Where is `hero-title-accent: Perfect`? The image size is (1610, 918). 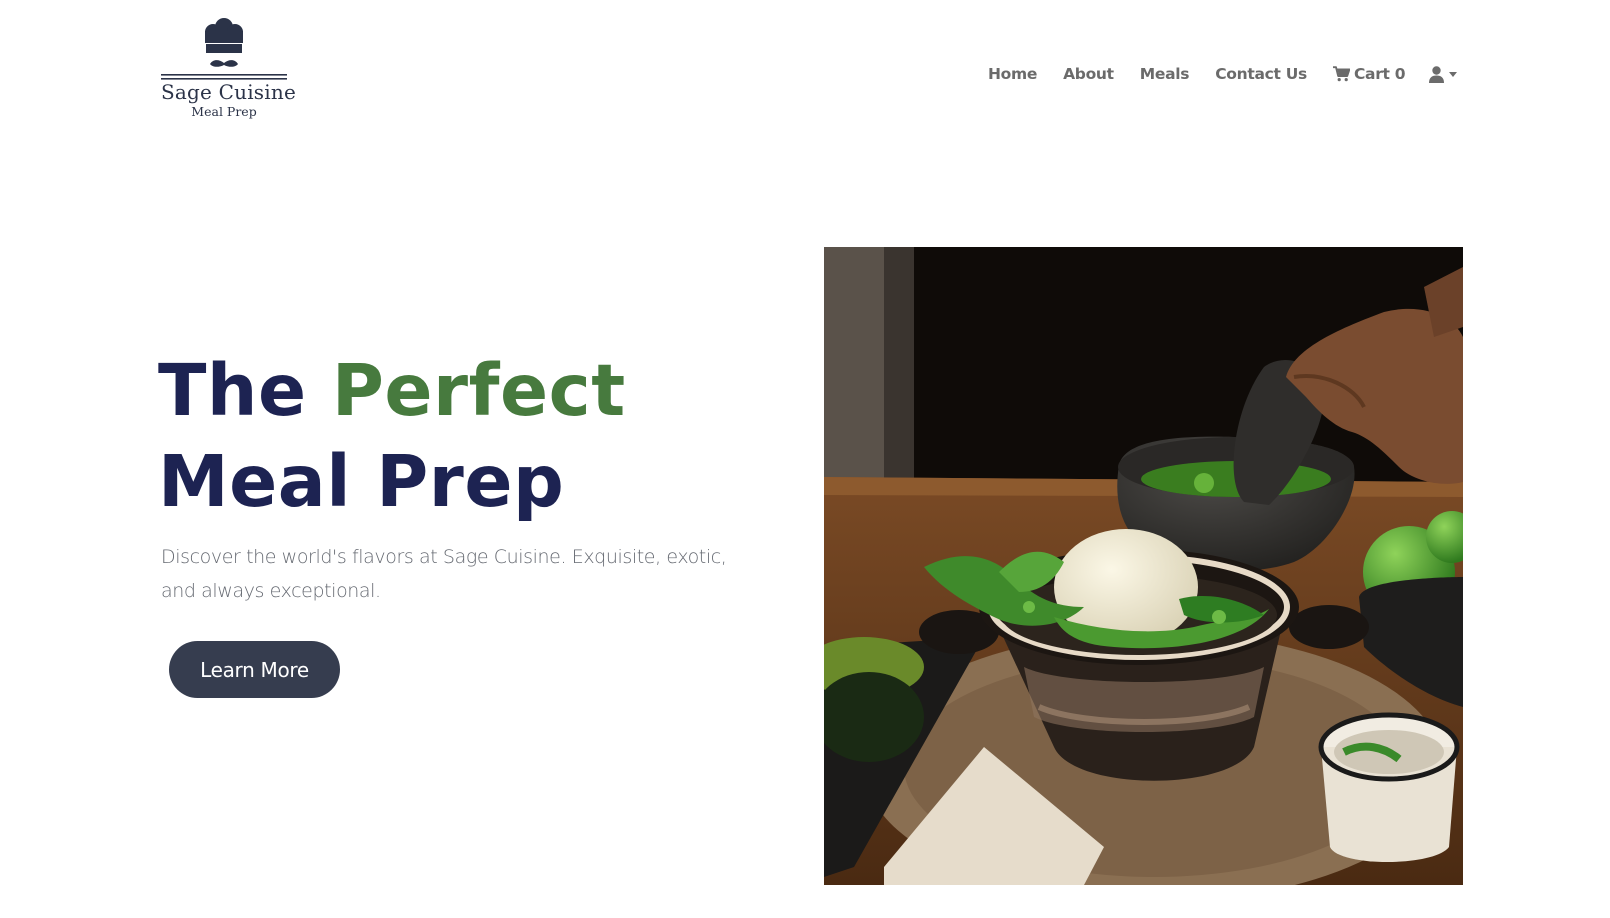 hero-title-accent: Perfect is located at coordinates (478, 390).